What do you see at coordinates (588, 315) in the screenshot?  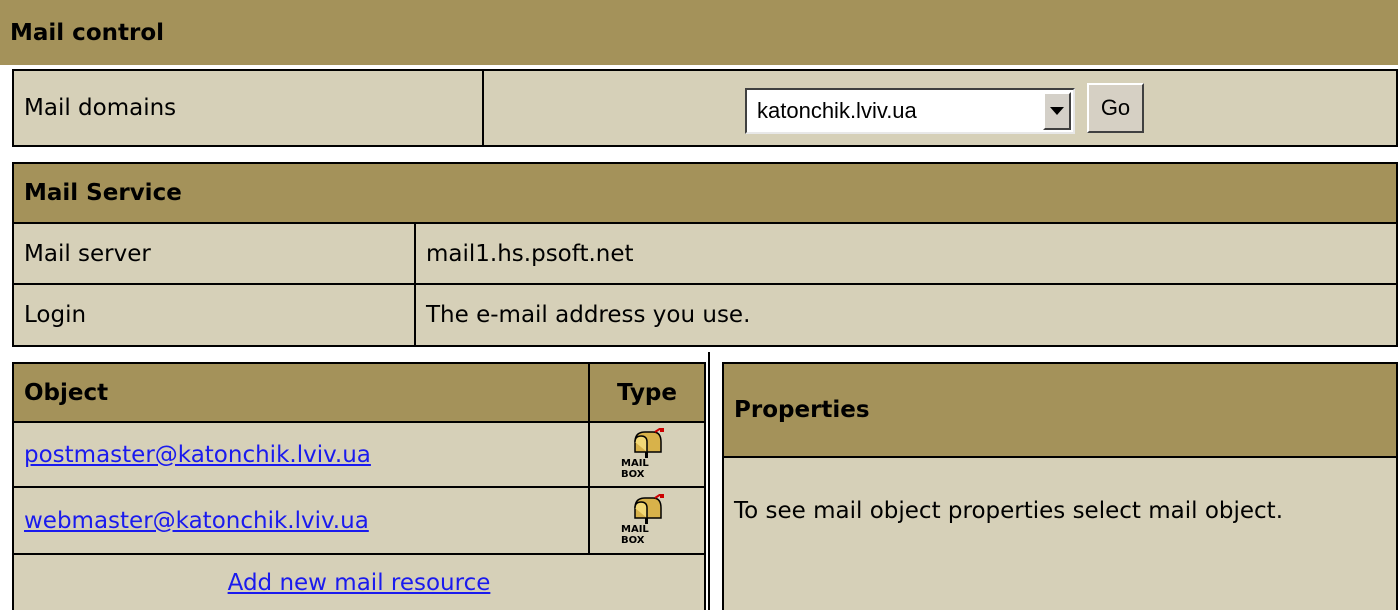 I see `login-value: The e-mail address you use.` at bounding box center [588, 315].